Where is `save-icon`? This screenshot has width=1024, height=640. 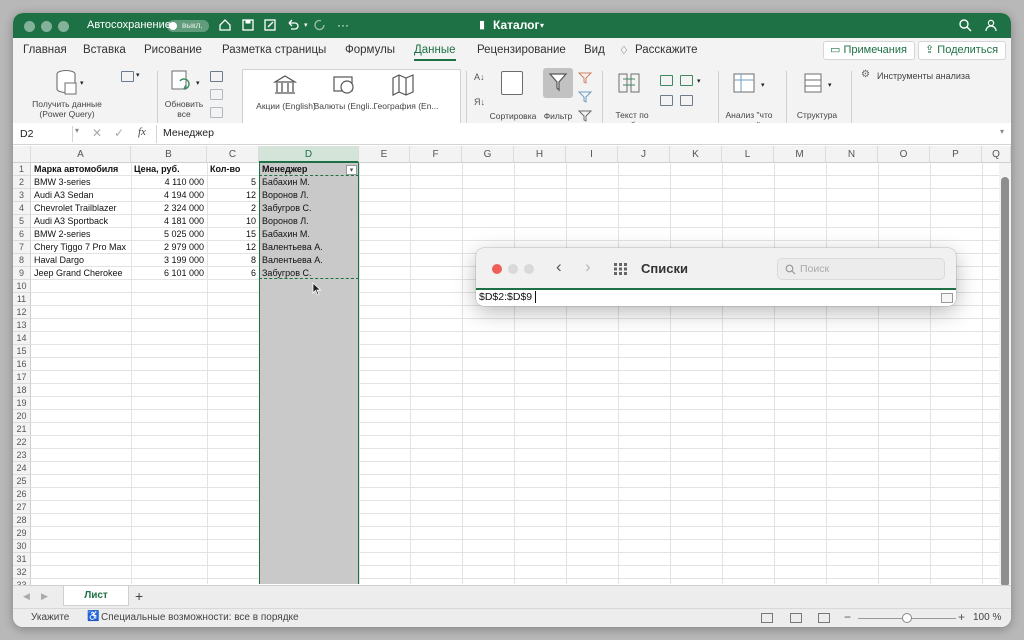 save-icon is located at coordinates (248, 25).